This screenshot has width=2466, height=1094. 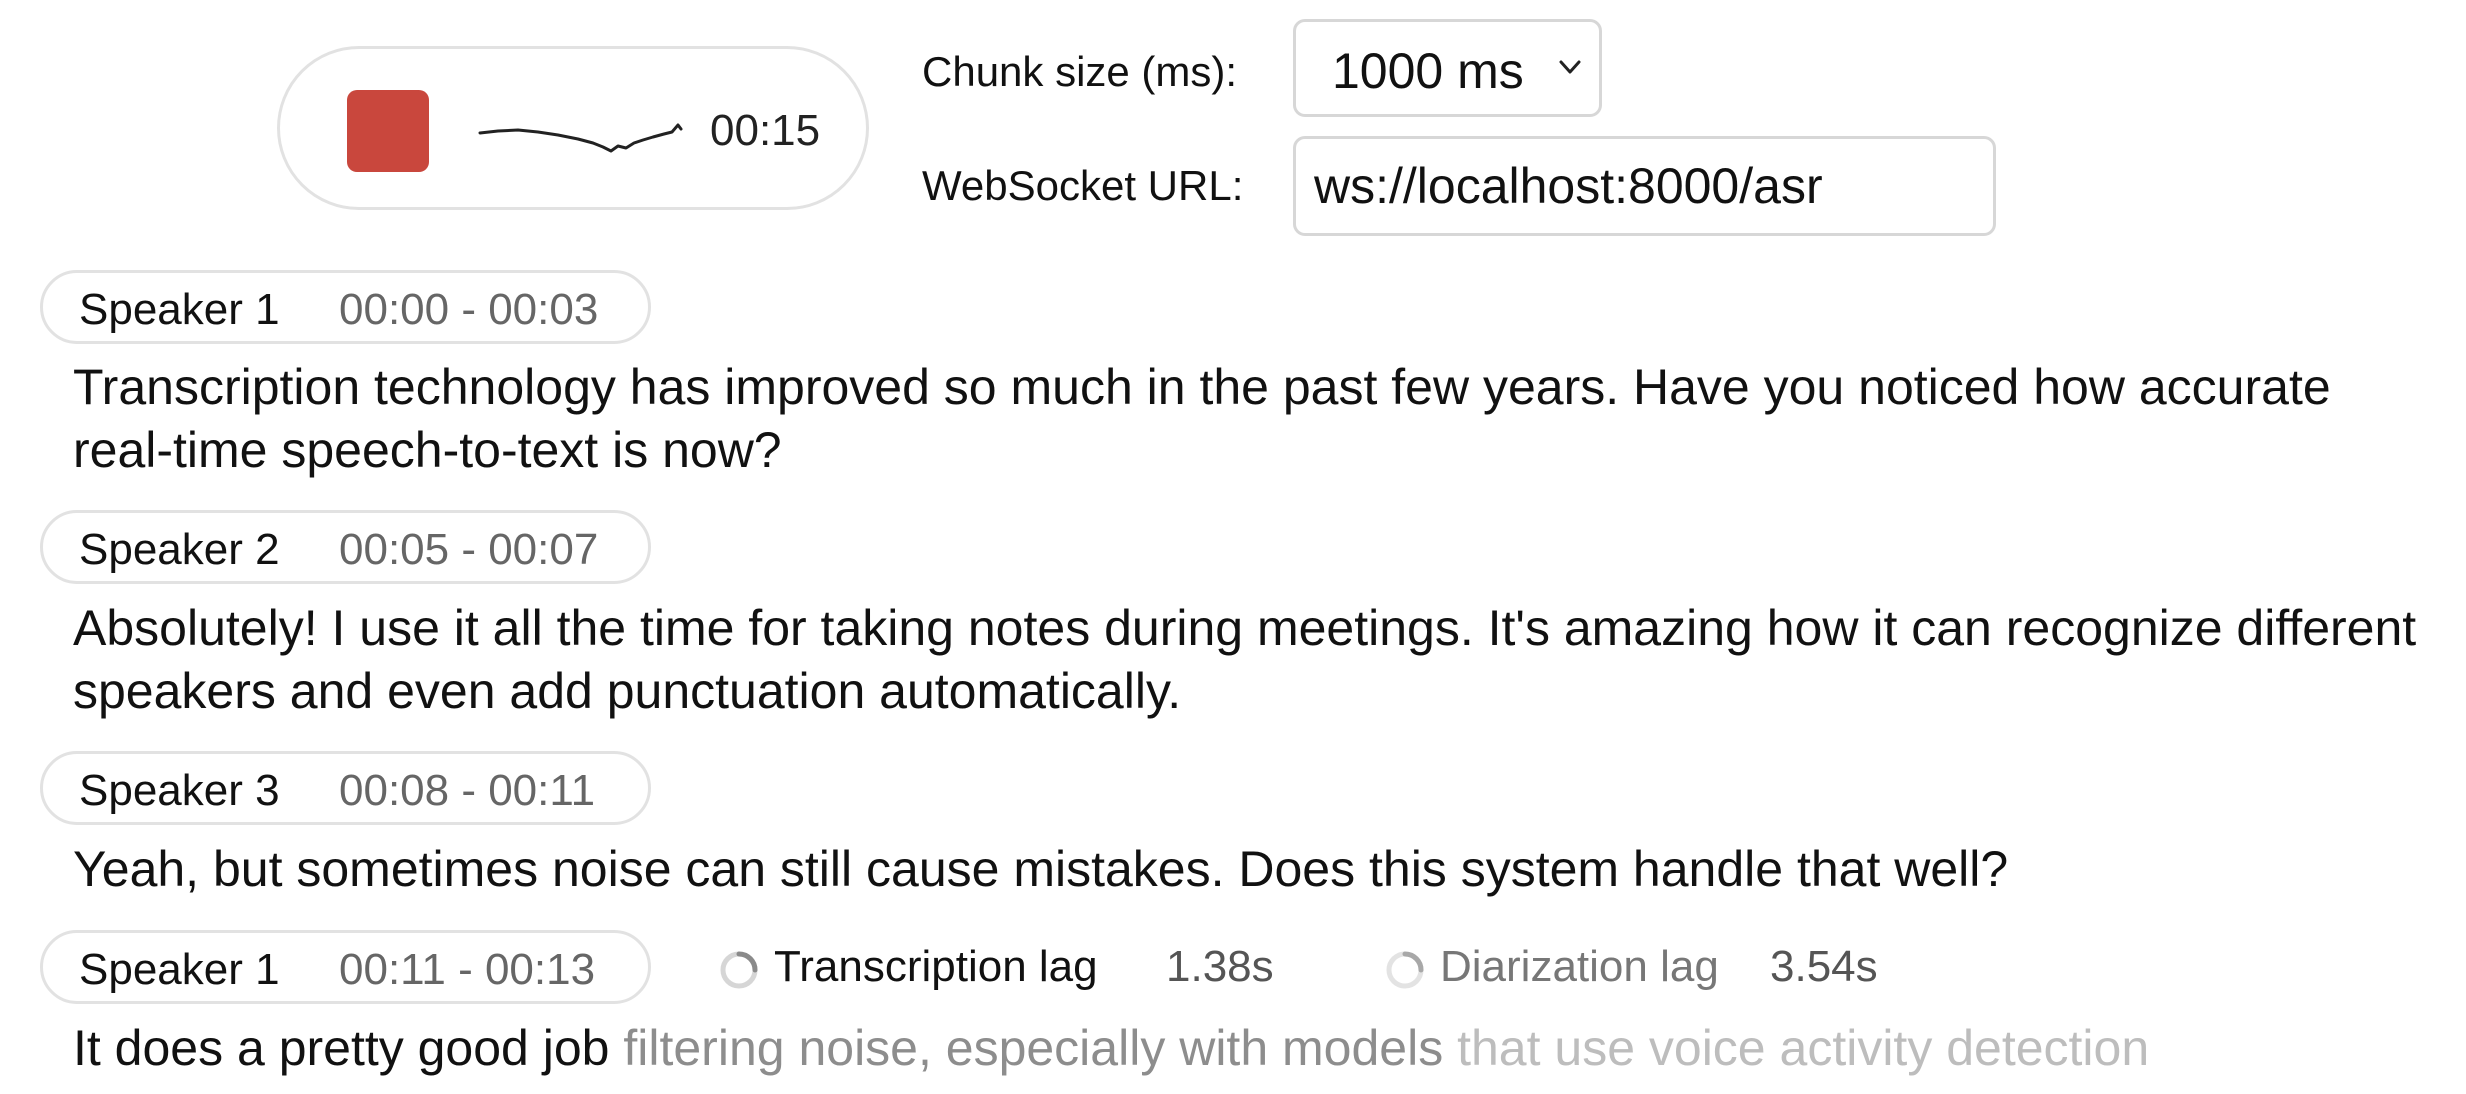 What do you see at coordinates (469, 309) in the screenshot?
I see `segment-time-range: 00:00 - 00:03` at bounding box center [469, 309].